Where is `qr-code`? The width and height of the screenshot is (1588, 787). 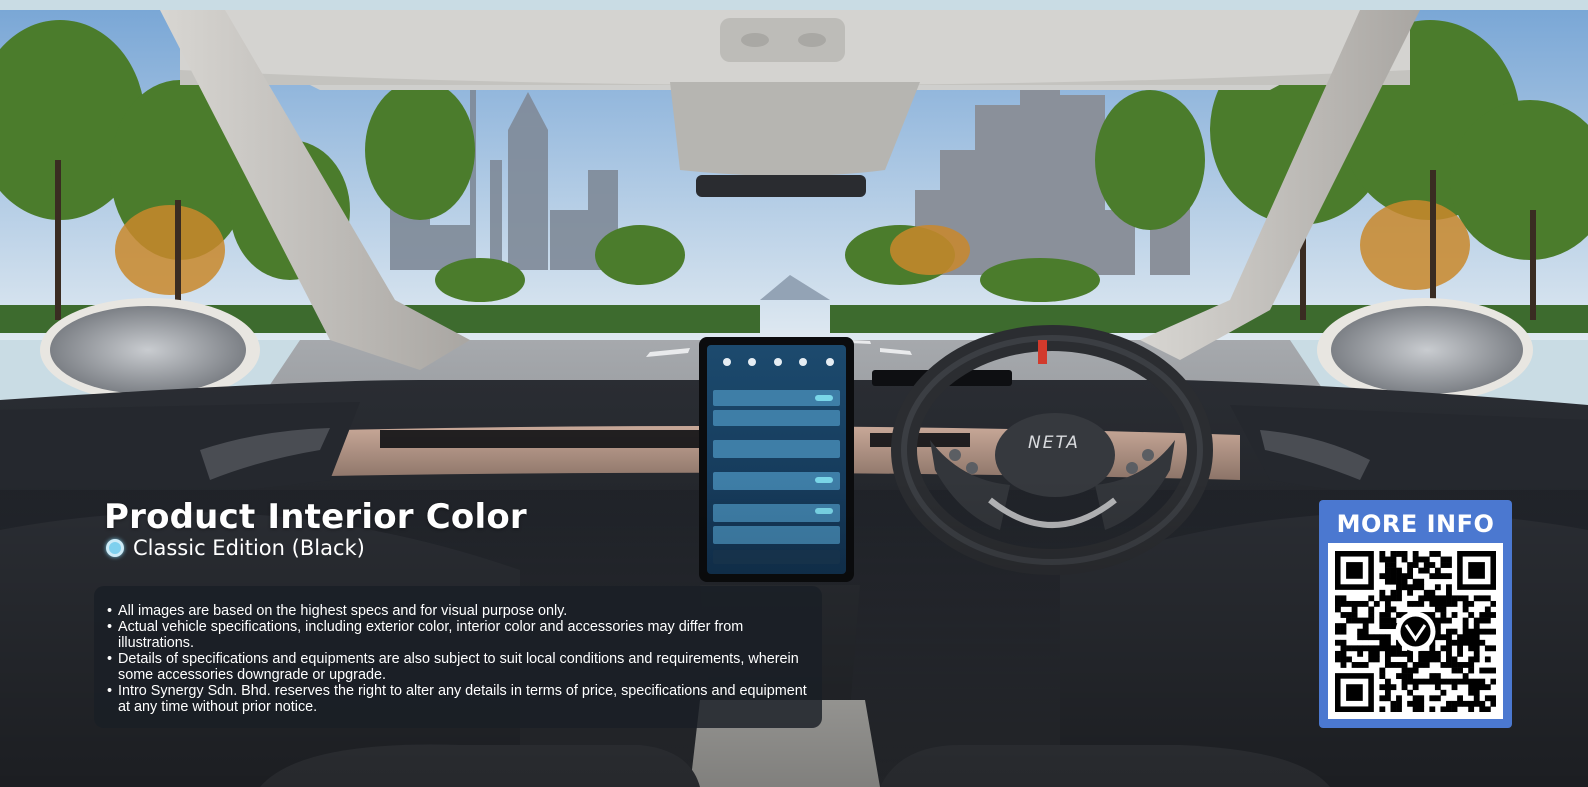
qr-code is located at coordinates (1415, 631).